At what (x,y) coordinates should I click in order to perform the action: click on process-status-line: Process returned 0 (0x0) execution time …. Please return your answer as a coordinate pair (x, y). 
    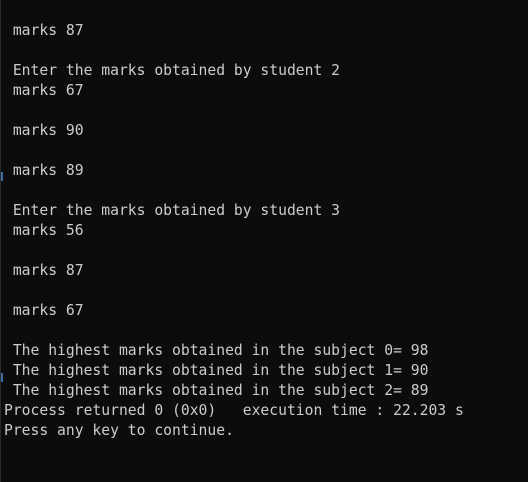
    Looking at the image, I should click on (234, 410).